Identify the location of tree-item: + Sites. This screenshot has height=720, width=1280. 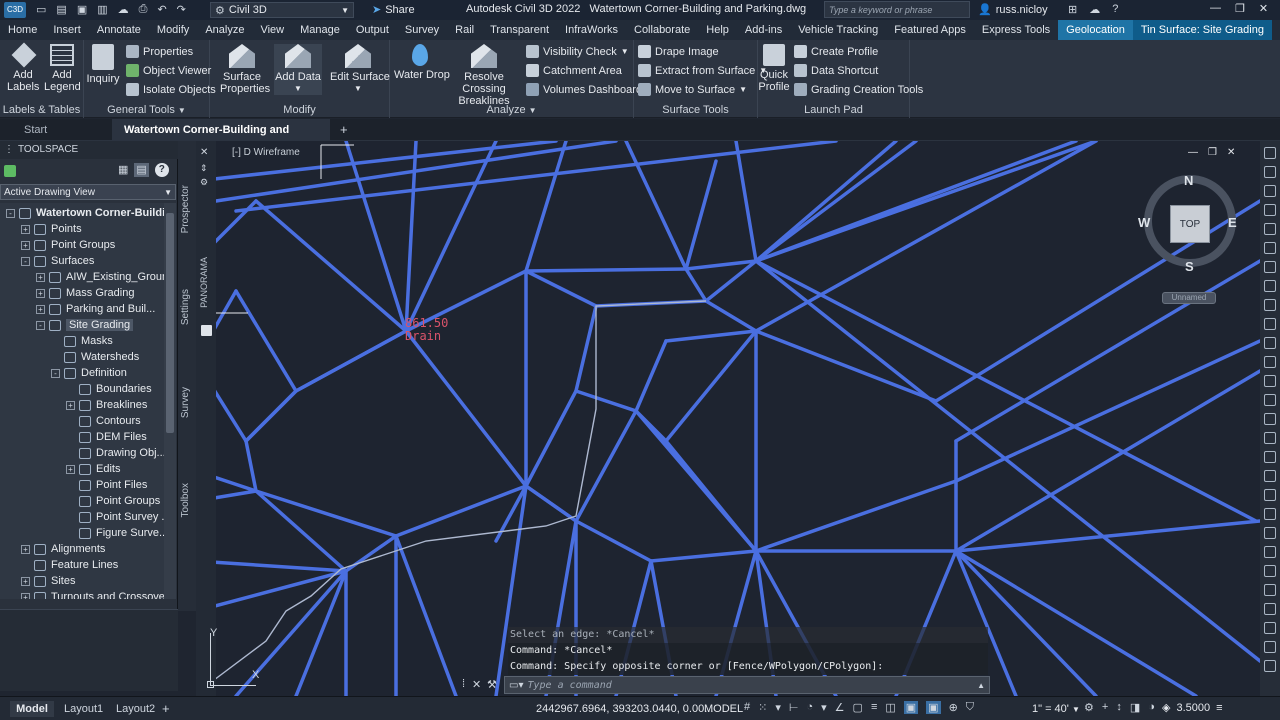
(48, 581).